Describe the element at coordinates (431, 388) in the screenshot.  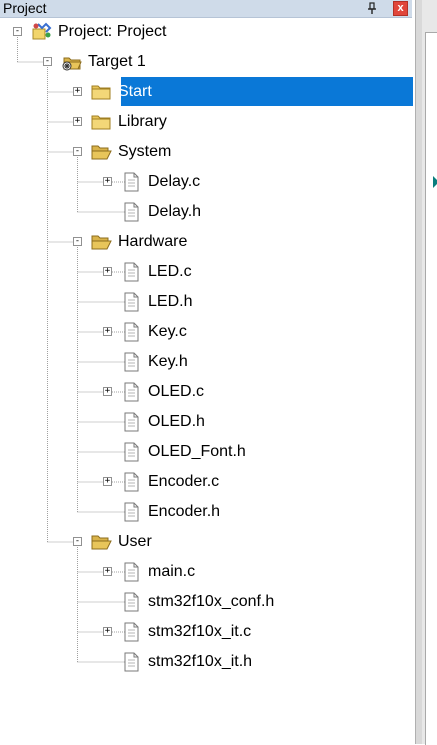
I see `editor-area` at that location.